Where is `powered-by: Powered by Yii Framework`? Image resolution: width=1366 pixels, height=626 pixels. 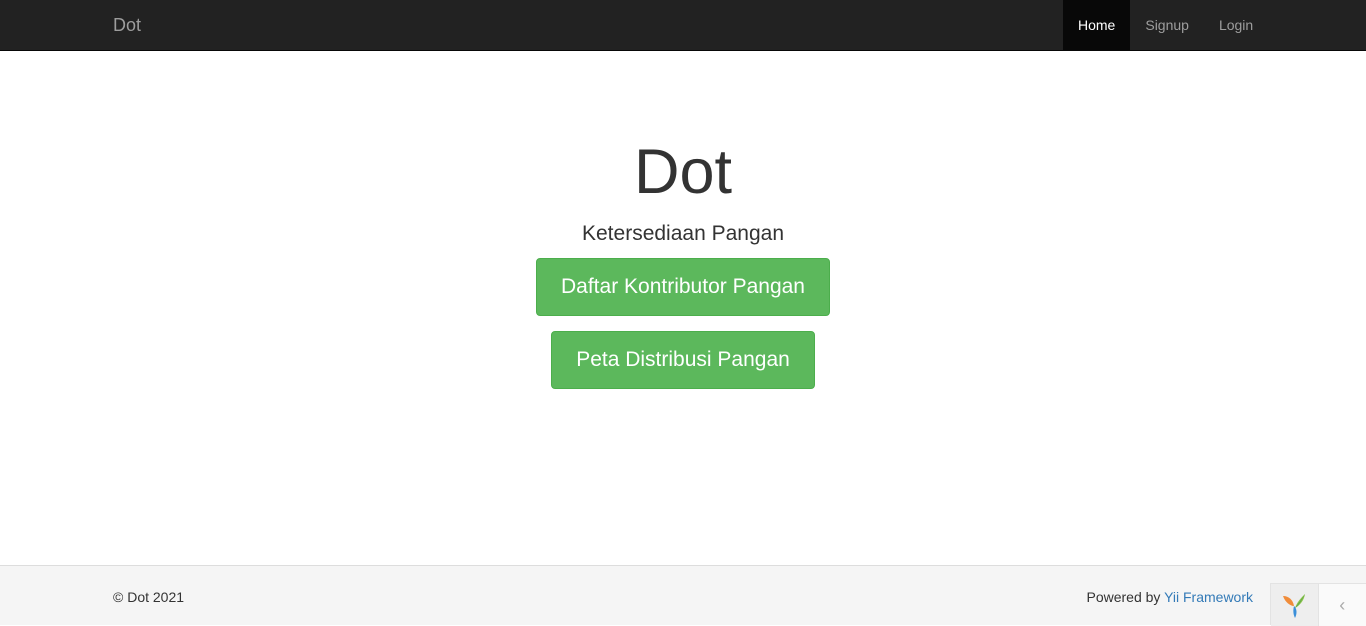
powered-by: Powered by Yii Framework is located at coordinates (1169, 597).